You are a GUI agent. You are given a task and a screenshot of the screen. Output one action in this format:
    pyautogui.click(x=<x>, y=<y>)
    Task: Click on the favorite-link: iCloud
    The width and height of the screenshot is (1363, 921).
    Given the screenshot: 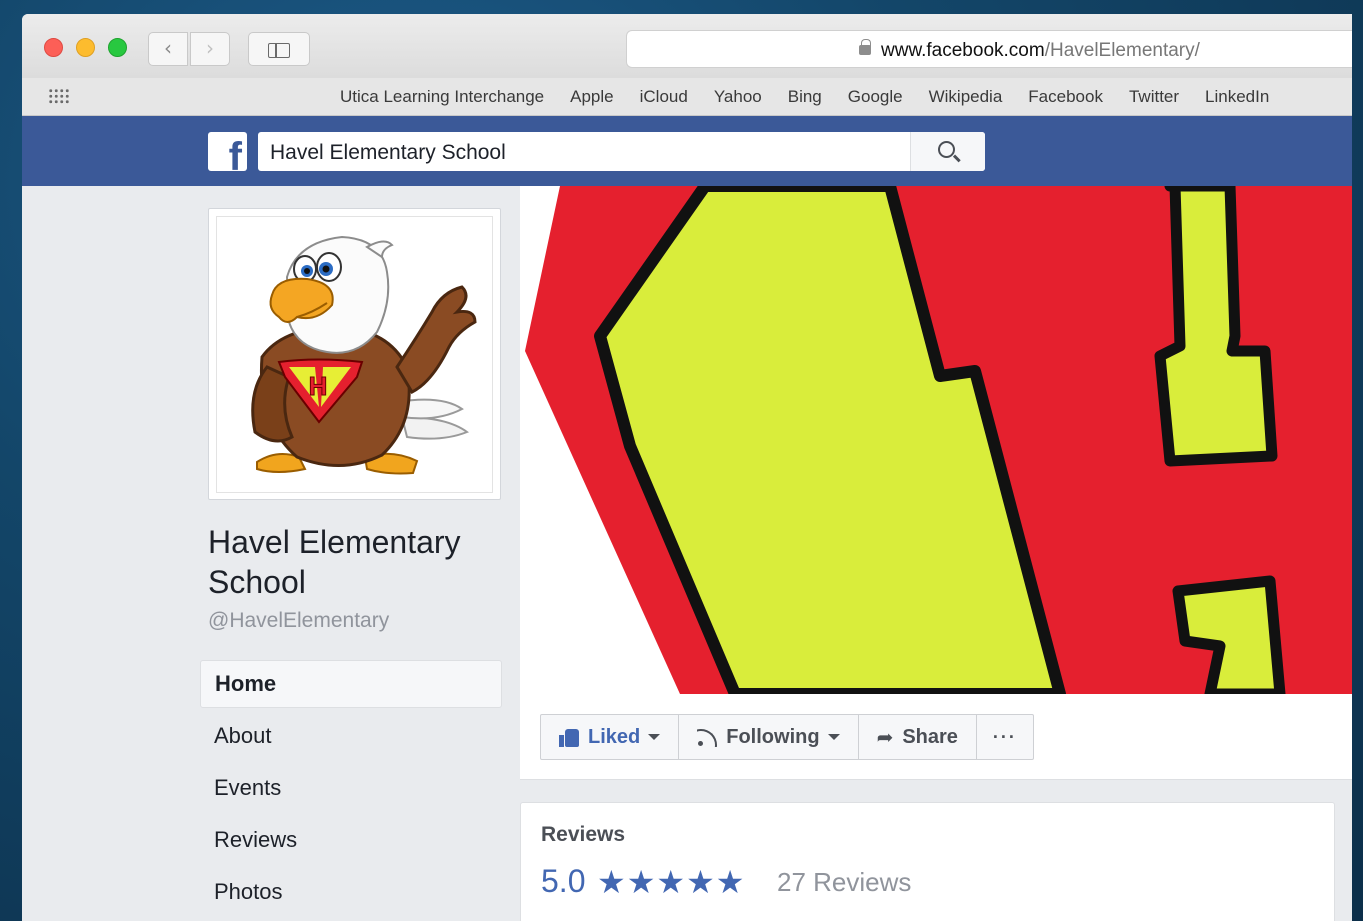 What is the action you would take?
    pyautogui.click(x=664, y=97)
    